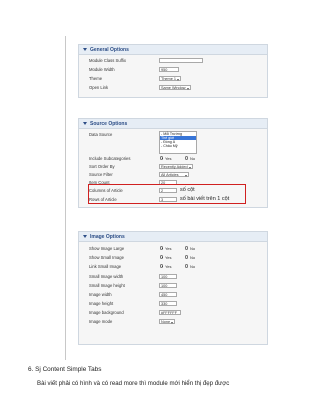 The height and width of the screenshot is (414, 320). What do you see at coordinates (170, 312) in the screenshot?
I see `image-background-input: #FFFFFF` at bounding box center [170, 312].